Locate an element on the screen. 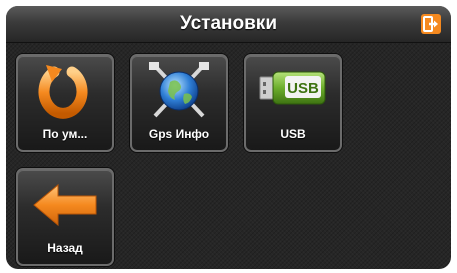 Image resolution: width=457 pixels, height=273 pixels. gps-info-button: Gps Инфо is located at coordinates (179, 103).